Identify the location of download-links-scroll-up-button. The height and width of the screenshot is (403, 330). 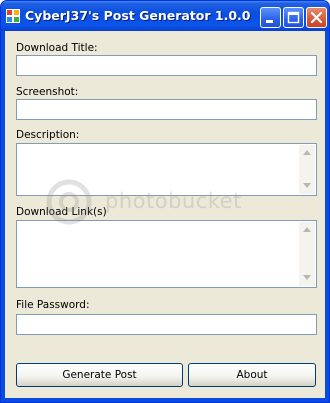
(307, 230).